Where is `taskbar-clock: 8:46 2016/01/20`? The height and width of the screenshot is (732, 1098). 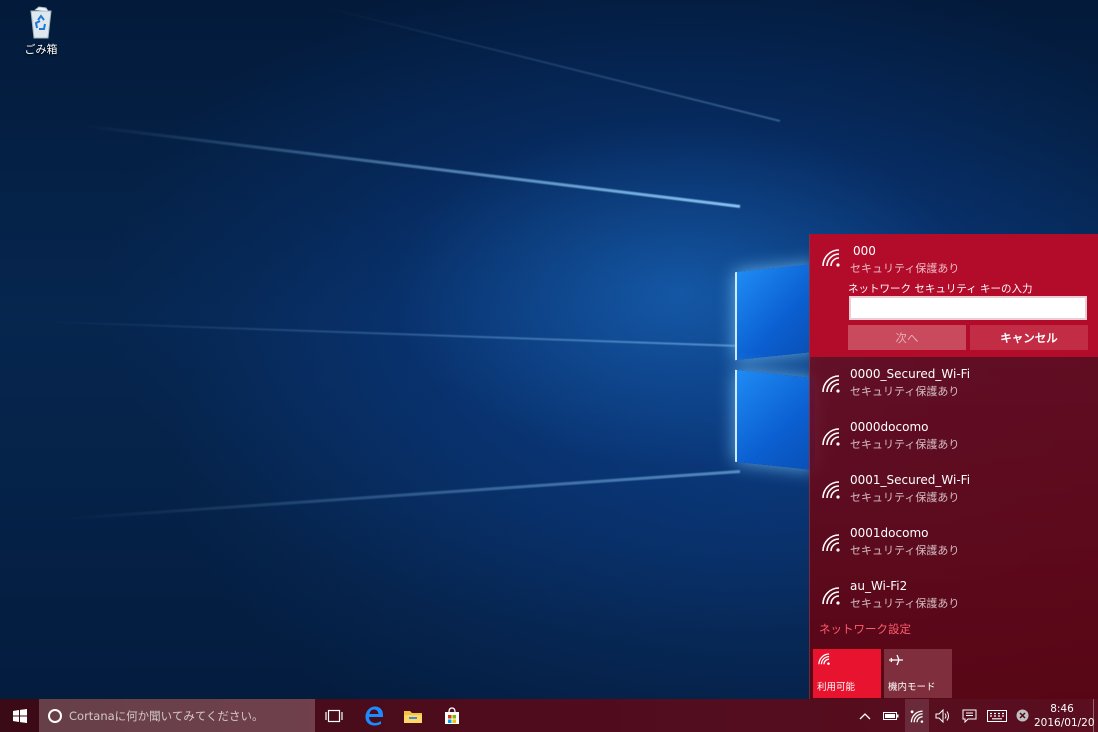 taskbar-clock: 8:46 2016/01/20 is located at coordinates (1064, 716).